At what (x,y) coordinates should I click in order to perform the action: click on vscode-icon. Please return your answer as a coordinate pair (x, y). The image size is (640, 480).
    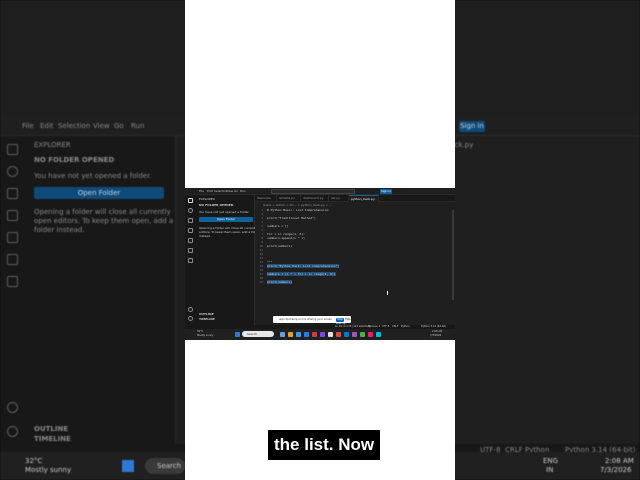
    Looking at the image, I should click on (346, 334).